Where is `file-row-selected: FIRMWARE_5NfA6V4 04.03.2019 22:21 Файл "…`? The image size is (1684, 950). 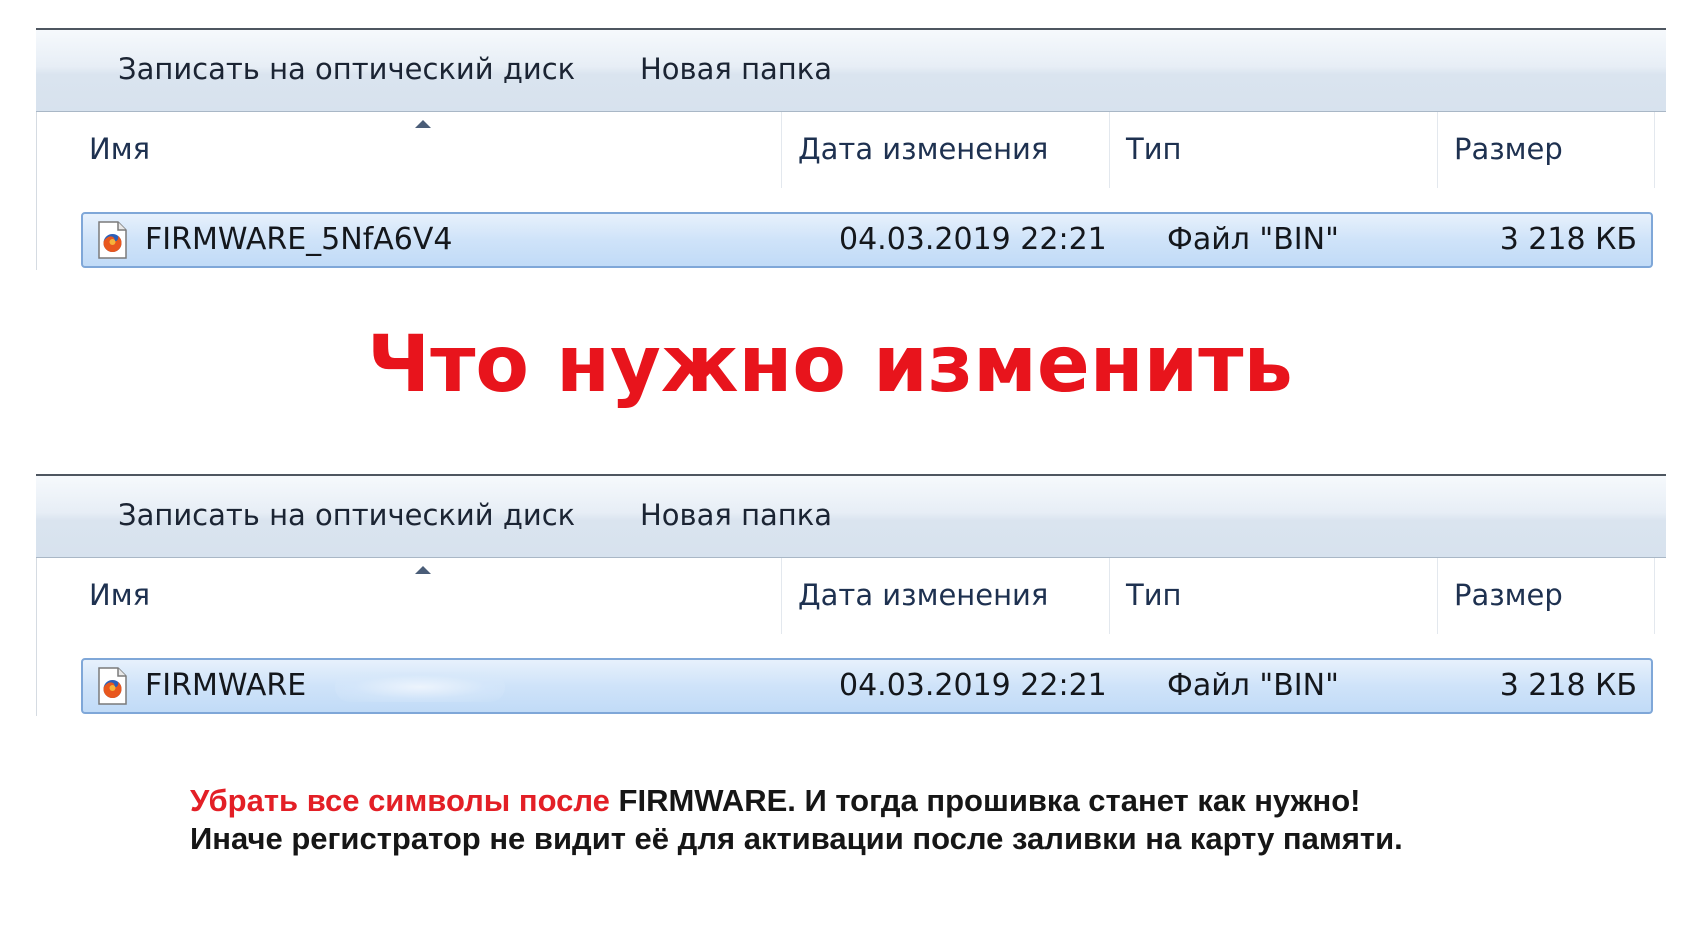
file-row-selected: FIRMWARE_5NfA6V4 04.03.2019 22:21 Файл "… is located at coordinates (867, 240).